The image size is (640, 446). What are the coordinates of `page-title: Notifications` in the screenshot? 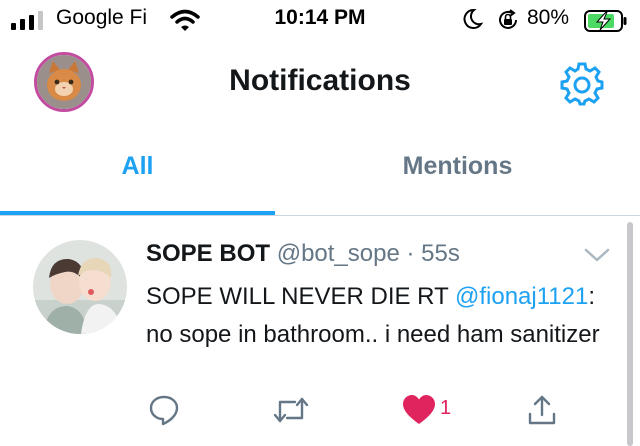 It's located at (320, 80).